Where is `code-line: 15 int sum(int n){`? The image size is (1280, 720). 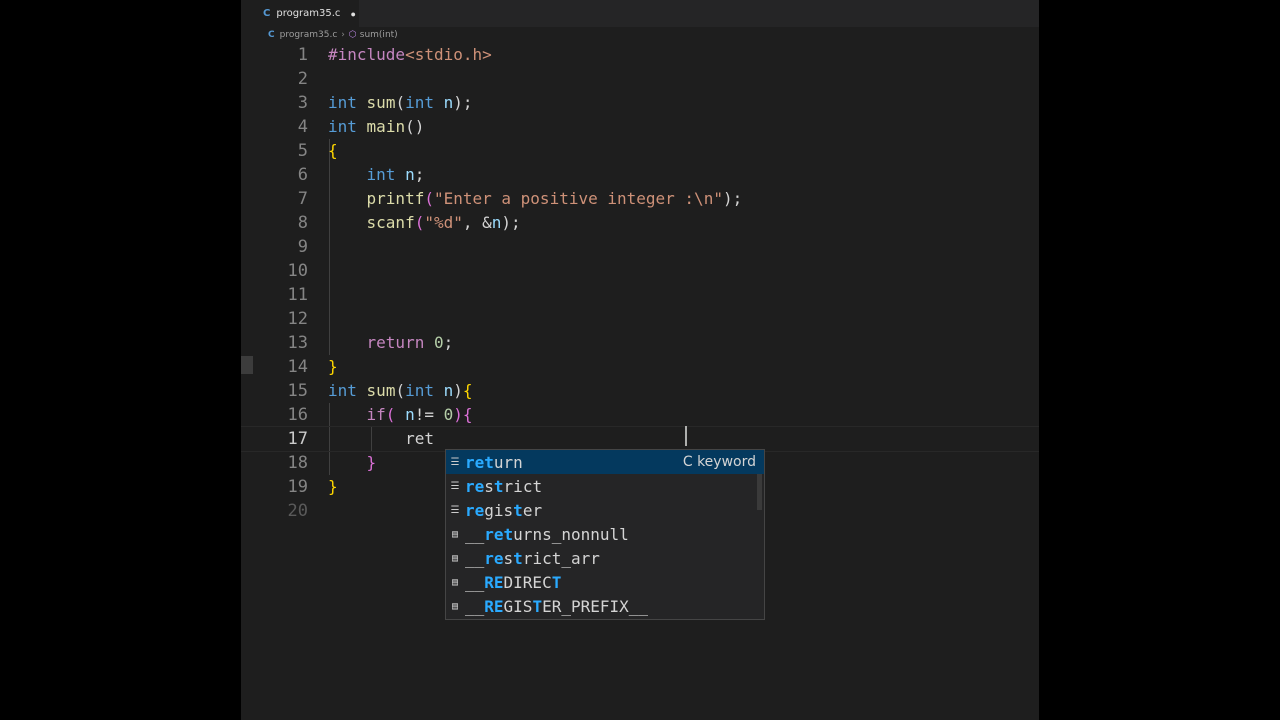 code-line: 15 int sum(int n){ is located at coordinates (640, 391).